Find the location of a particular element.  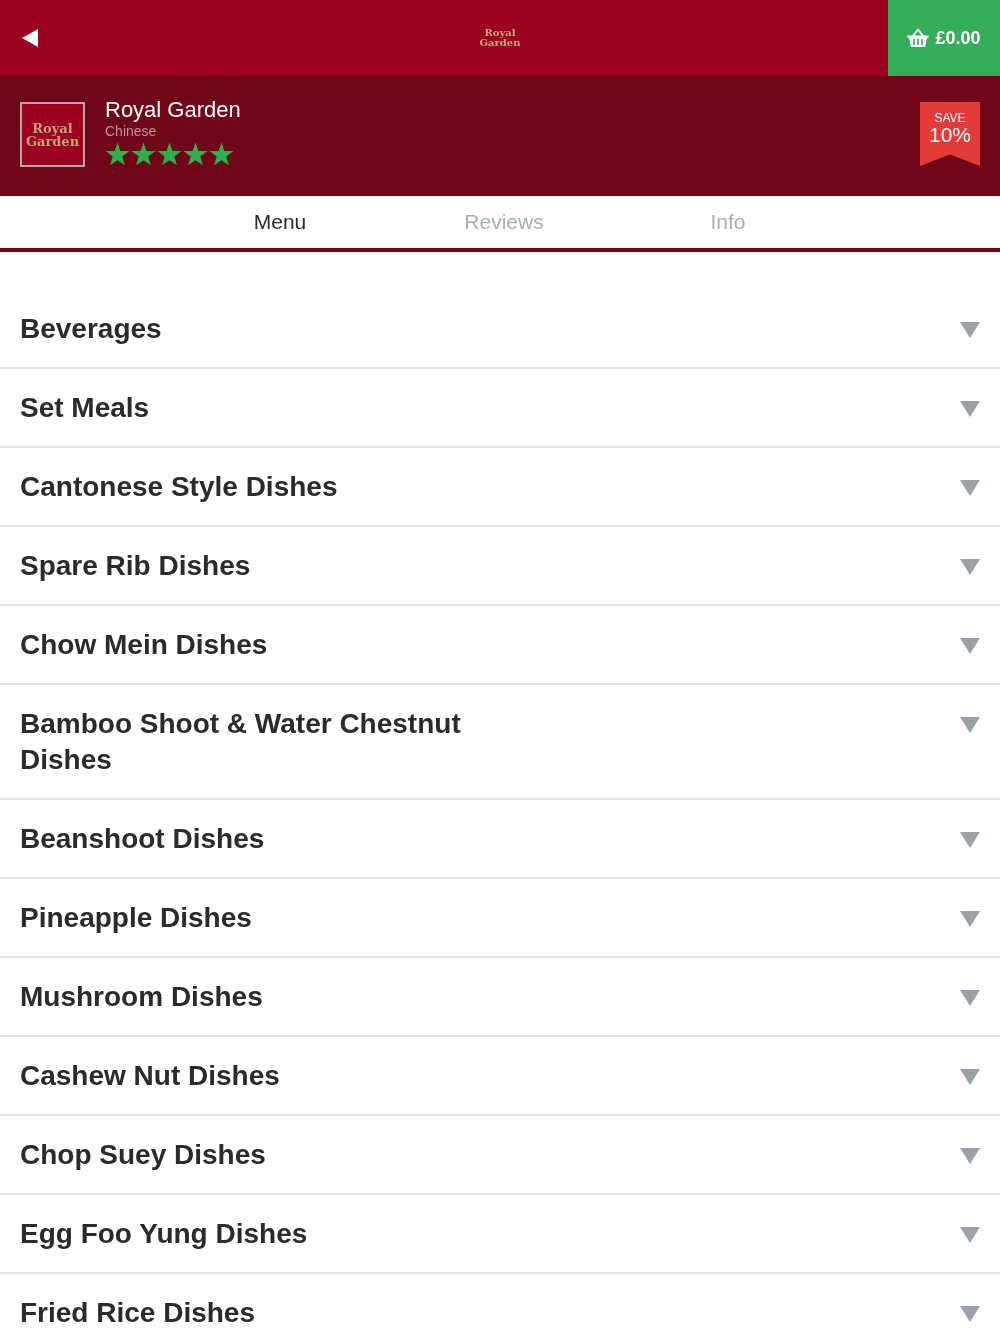

discount-value: 10% is located at coordinates (950, 135).